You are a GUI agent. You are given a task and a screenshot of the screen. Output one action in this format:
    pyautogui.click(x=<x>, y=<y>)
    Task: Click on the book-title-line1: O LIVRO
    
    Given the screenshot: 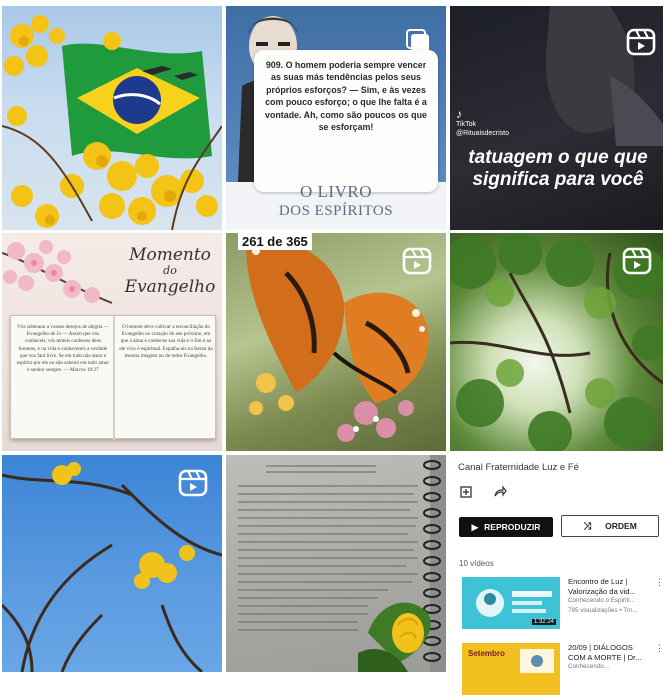 What is the action you would take?
    pyautogui.click(x=336, y=191)
    